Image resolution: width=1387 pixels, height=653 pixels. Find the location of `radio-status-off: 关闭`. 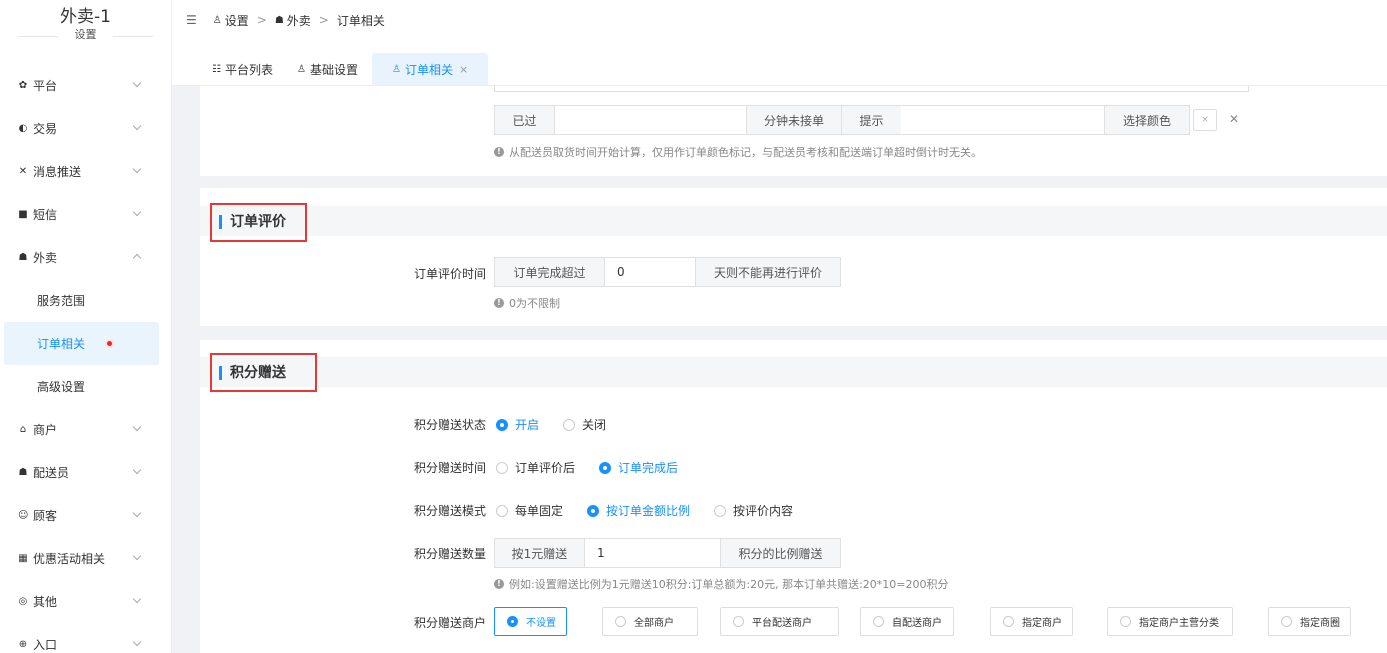

radio-status-off: 关闭 is located at coordinates (584, 424).